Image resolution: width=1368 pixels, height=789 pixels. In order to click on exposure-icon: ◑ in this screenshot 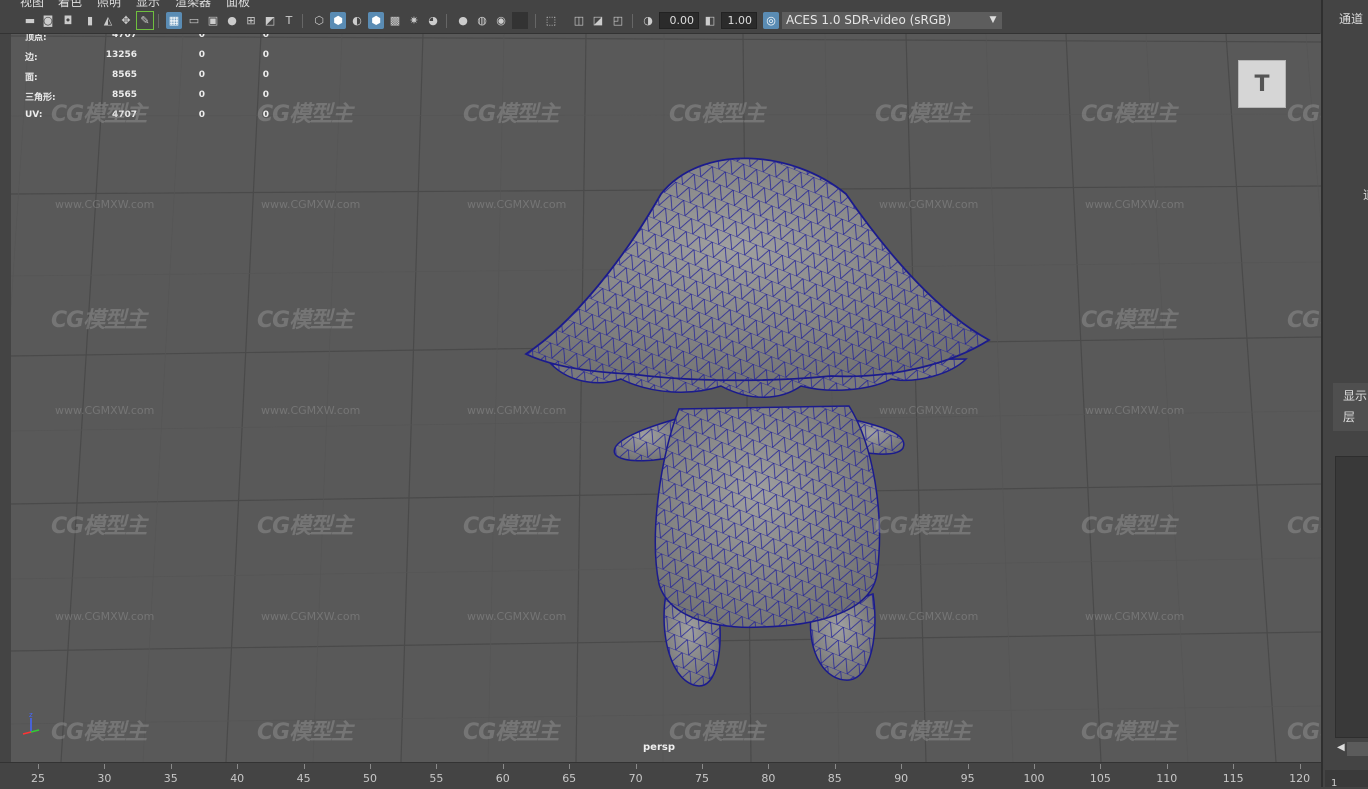, I will do `click(648, 20)`.